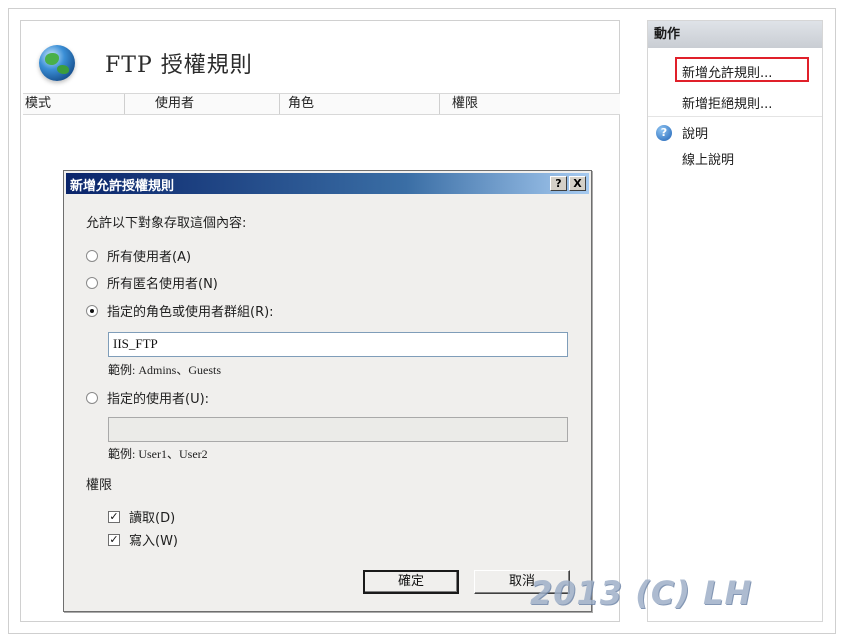 The height and width of the screenshot is (641, 843). I want to click on help-icon: ?, so click(664, 133).